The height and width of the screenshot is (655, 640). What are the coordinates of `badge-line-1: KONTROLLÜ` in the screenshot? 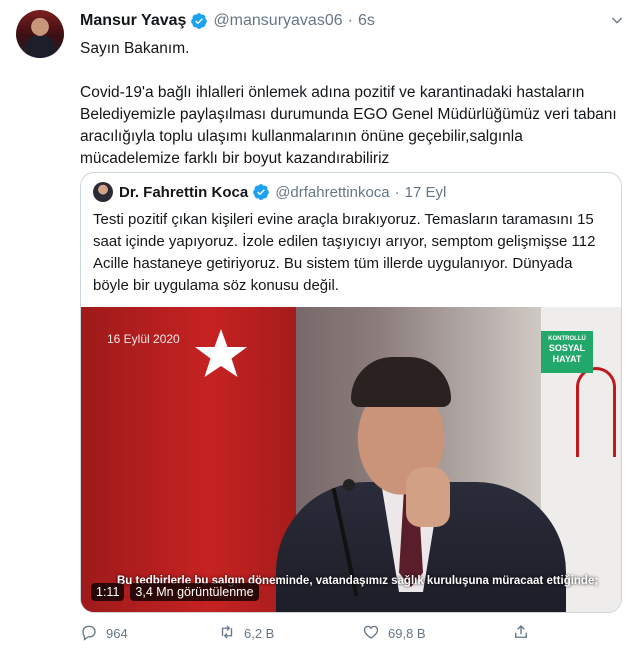 It's located at (567, 339).